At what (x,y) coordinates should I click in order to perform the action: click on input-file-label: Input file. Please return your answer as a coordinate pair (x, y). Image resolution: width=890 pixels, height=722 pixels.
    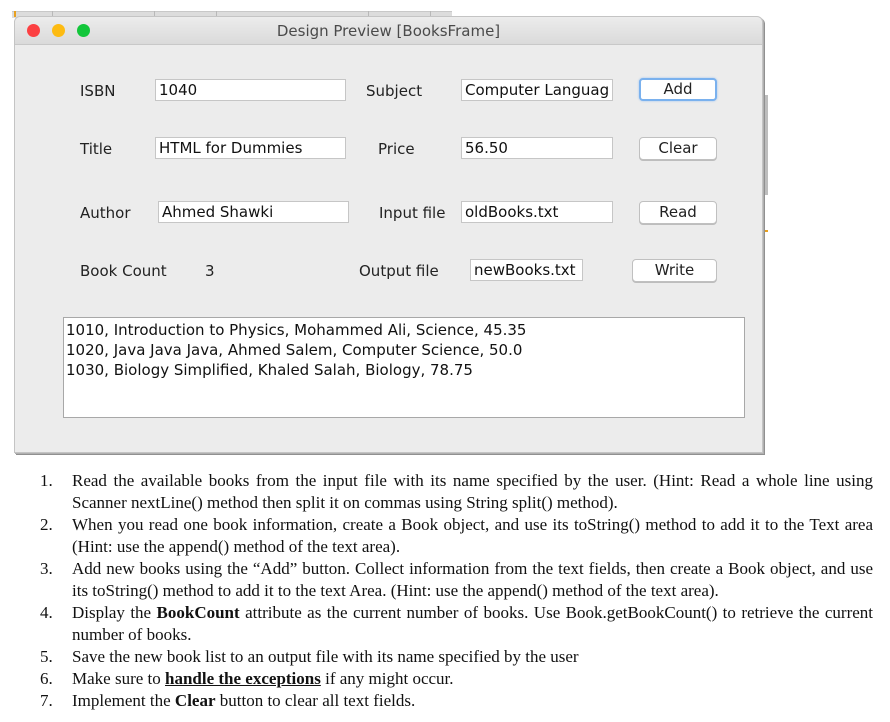
    Looking at the image, I should click on (412, 213).